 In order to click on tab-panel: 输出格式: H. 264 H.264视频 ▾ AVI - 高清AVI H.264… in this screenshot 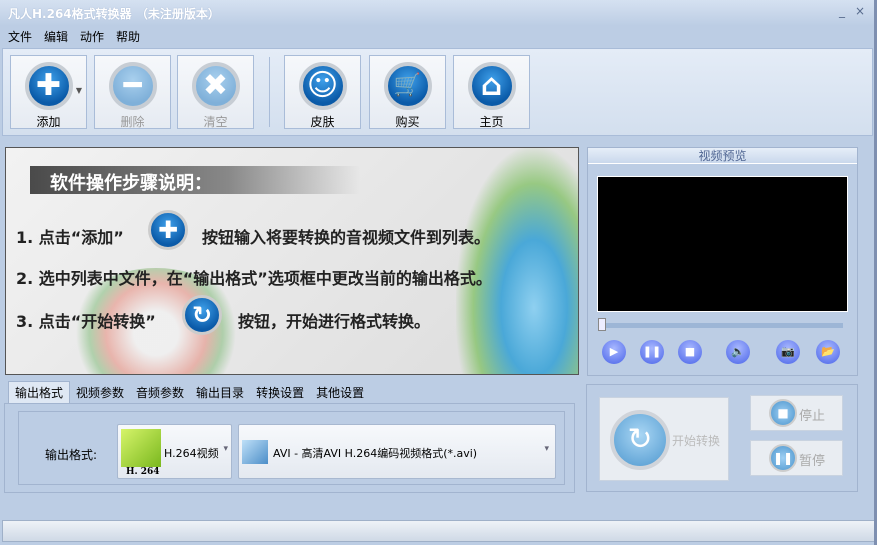, I will do `click(289, 448)`.